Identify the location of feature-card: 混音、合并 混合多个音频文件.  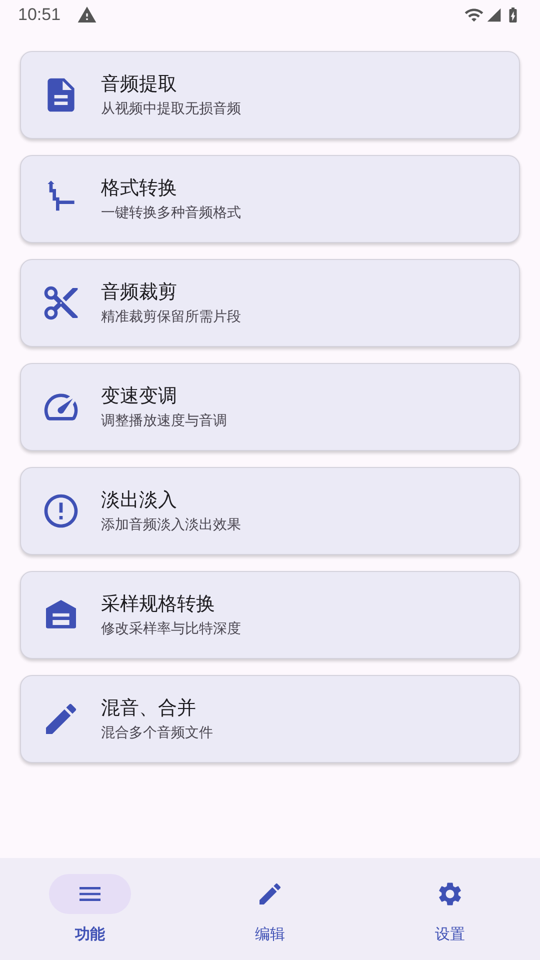
(270, 719).